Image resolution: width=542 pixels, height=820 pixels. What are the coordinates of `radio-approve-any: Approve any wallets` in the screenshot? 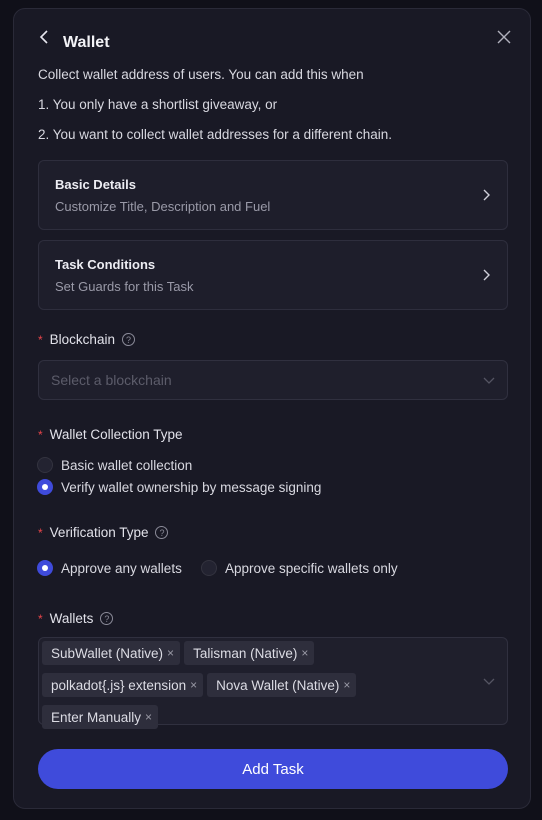 It's located at (109, 568).